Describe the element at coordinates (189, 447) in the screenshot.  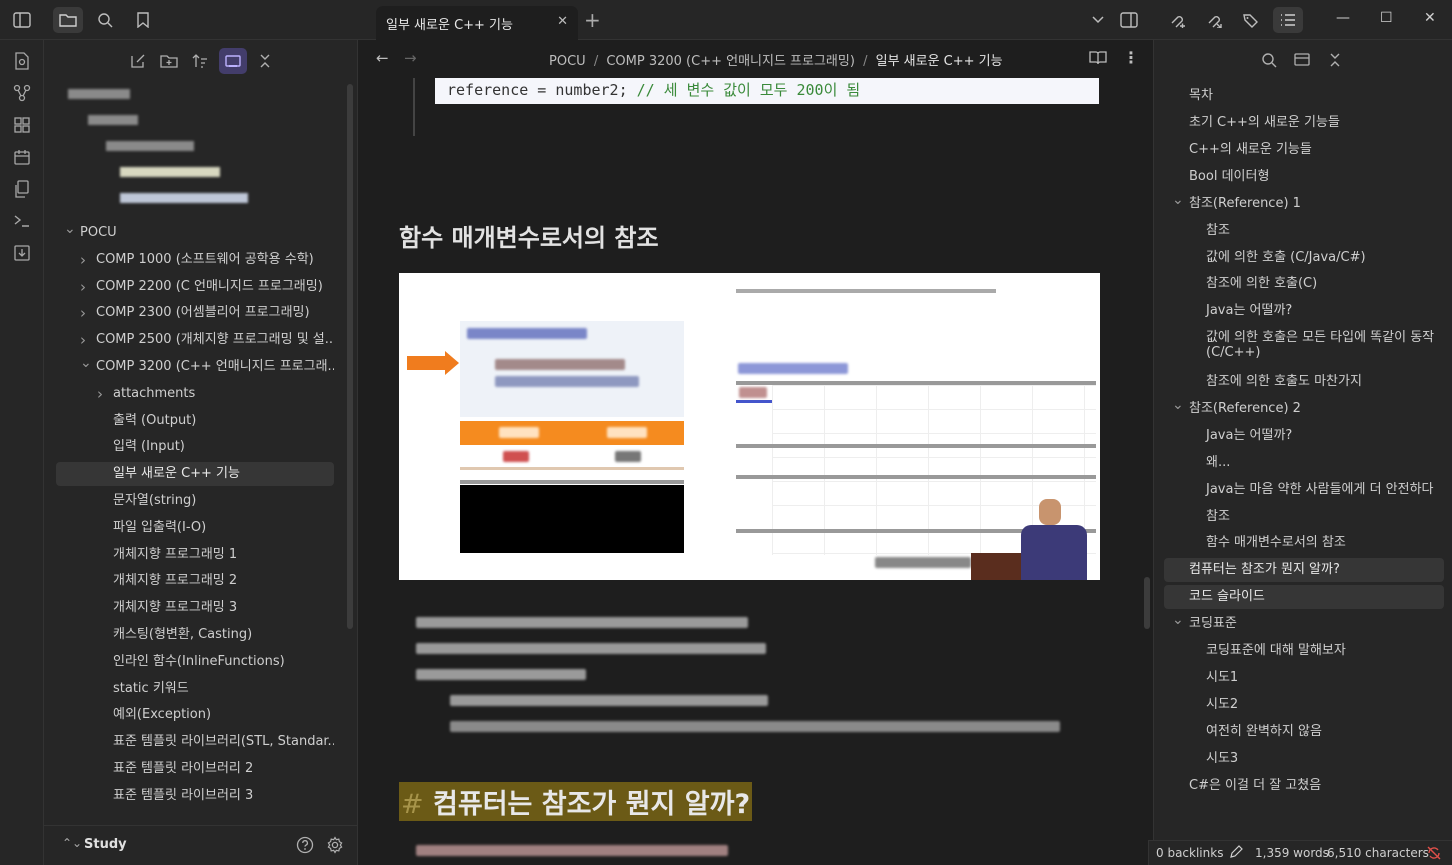
I see `tree-file: 입력 (Input)` at that location.